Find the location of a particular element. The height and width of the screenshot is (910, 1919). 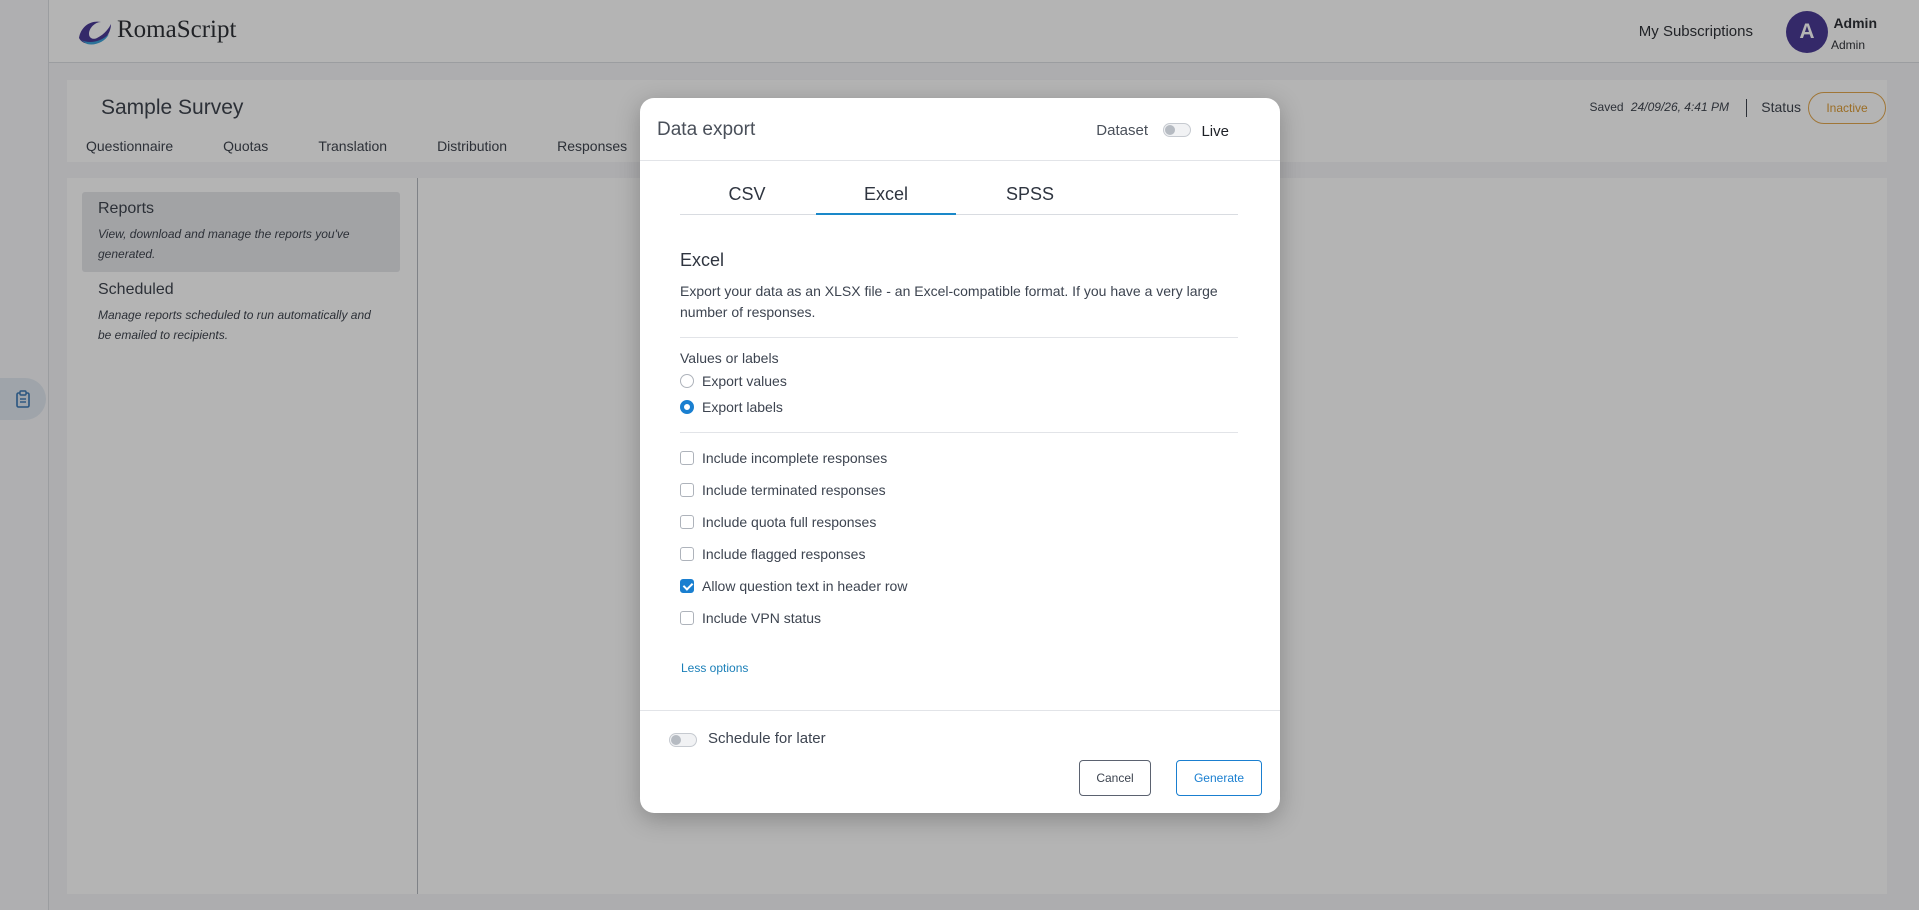

schedule-toggle is located at coordinates (683, 740).